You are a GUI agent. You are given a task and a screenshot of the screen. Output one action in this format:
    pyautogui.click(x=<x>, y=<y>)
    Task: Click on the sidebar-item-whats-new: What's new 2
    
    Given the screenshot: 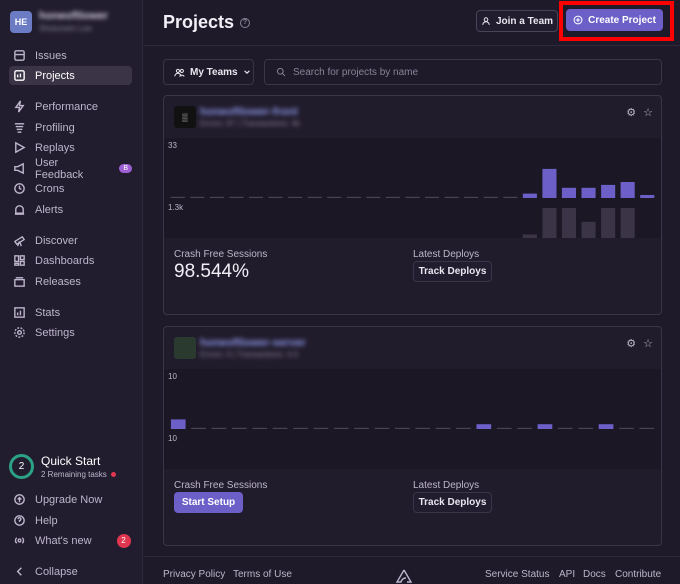 What is the action you would take?
    pyautogui.click(x=70, y=540)
    